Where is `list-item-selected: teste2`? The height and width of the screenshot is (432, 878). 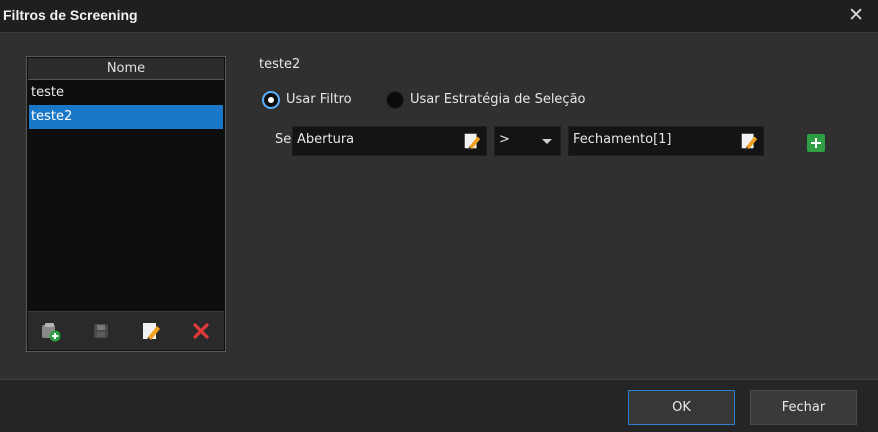 list-item-selected: teste2 is located at coordinates (126, 117).